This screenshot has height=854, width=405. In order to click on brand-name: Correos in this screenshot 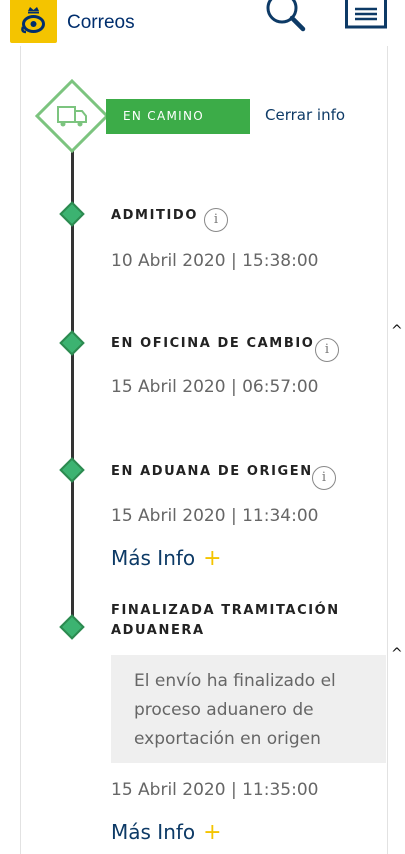, I will do `click(101, 23)`.